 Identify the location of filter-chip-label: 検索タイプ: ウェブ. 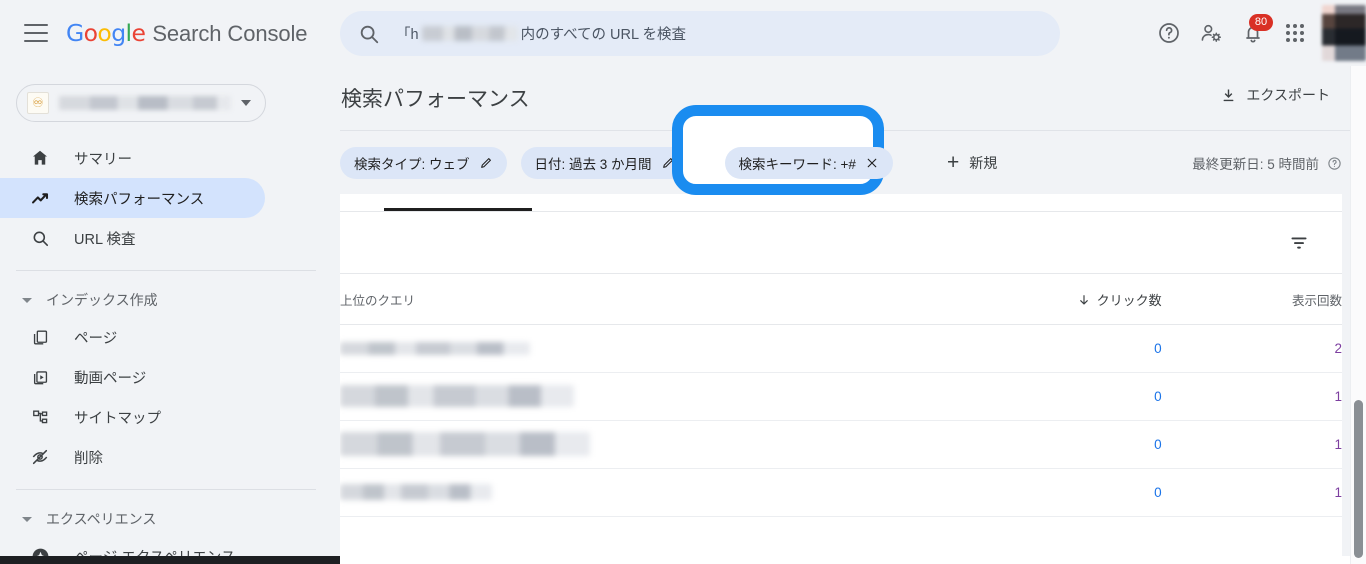
(412, 164).